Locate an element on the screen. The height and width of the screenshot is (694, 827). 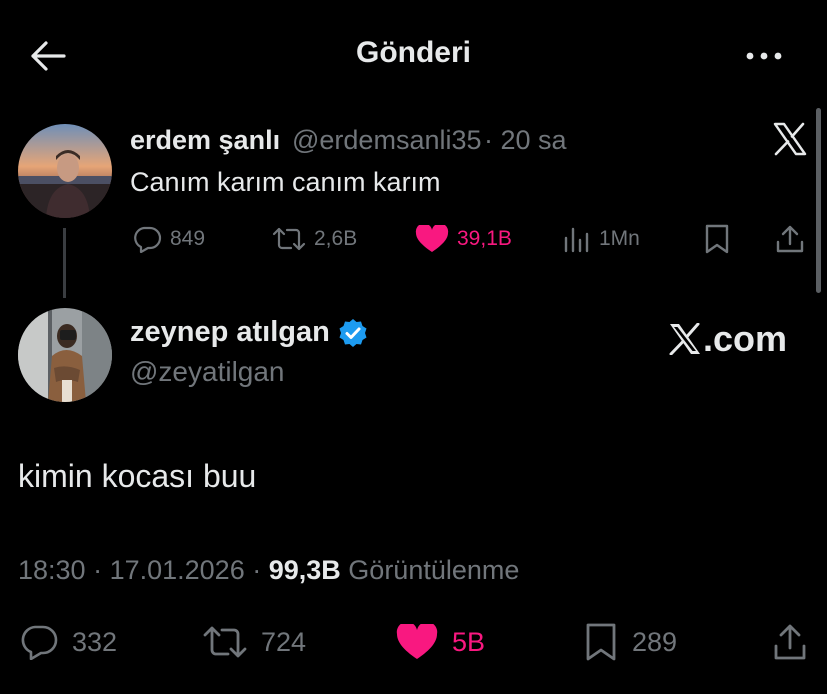
author-handle: @erdemsanli35 is located at coordinates (387, 140).